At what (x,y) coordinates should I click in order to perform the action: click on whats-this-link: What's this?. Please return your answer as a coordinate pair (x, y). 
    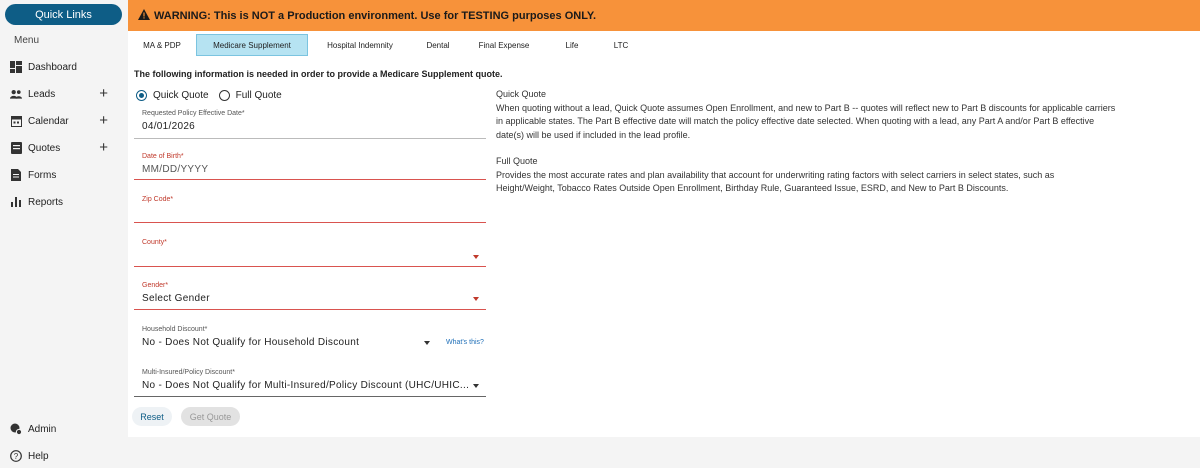
    Looking at the image, I should click on (465, 342).